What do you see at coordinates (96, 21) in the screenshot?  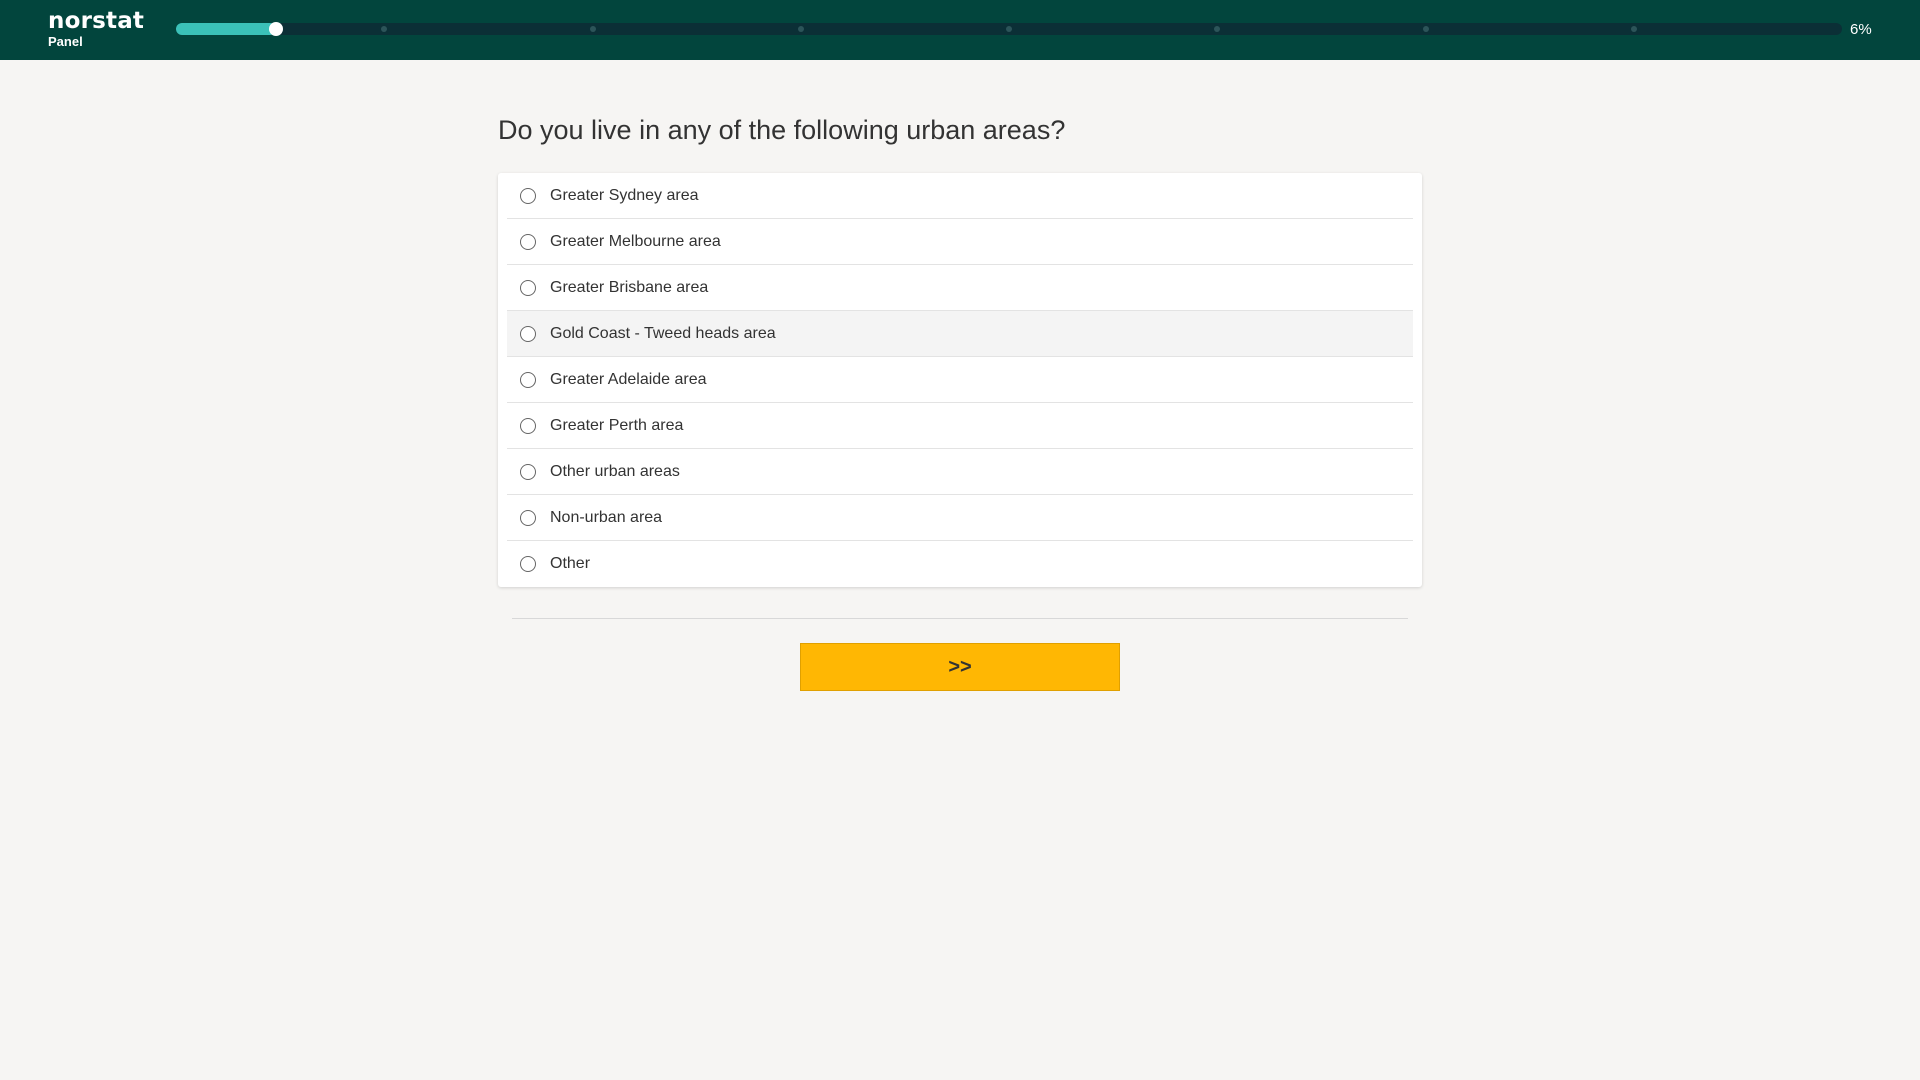 I see `logo-wordmark: norstat` at bounding box center [96, 21].